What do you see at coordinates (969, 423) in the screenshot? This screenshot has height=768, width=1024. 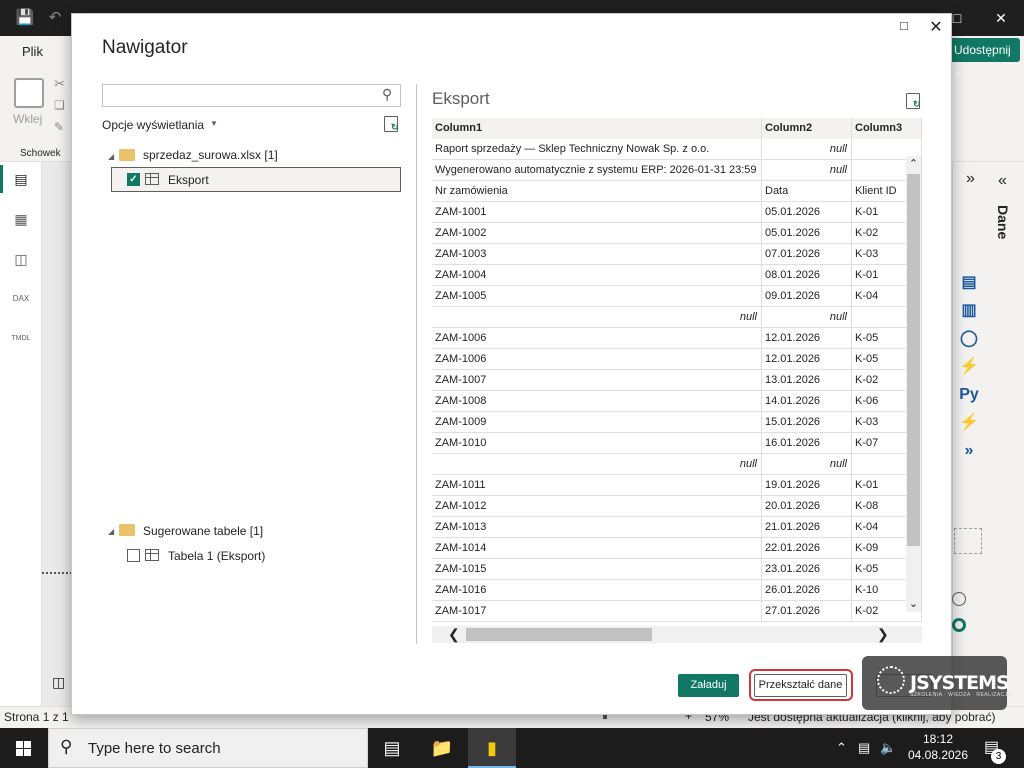 I see `key-influencers-icon: ⚡` at bounding box center [969, 423].